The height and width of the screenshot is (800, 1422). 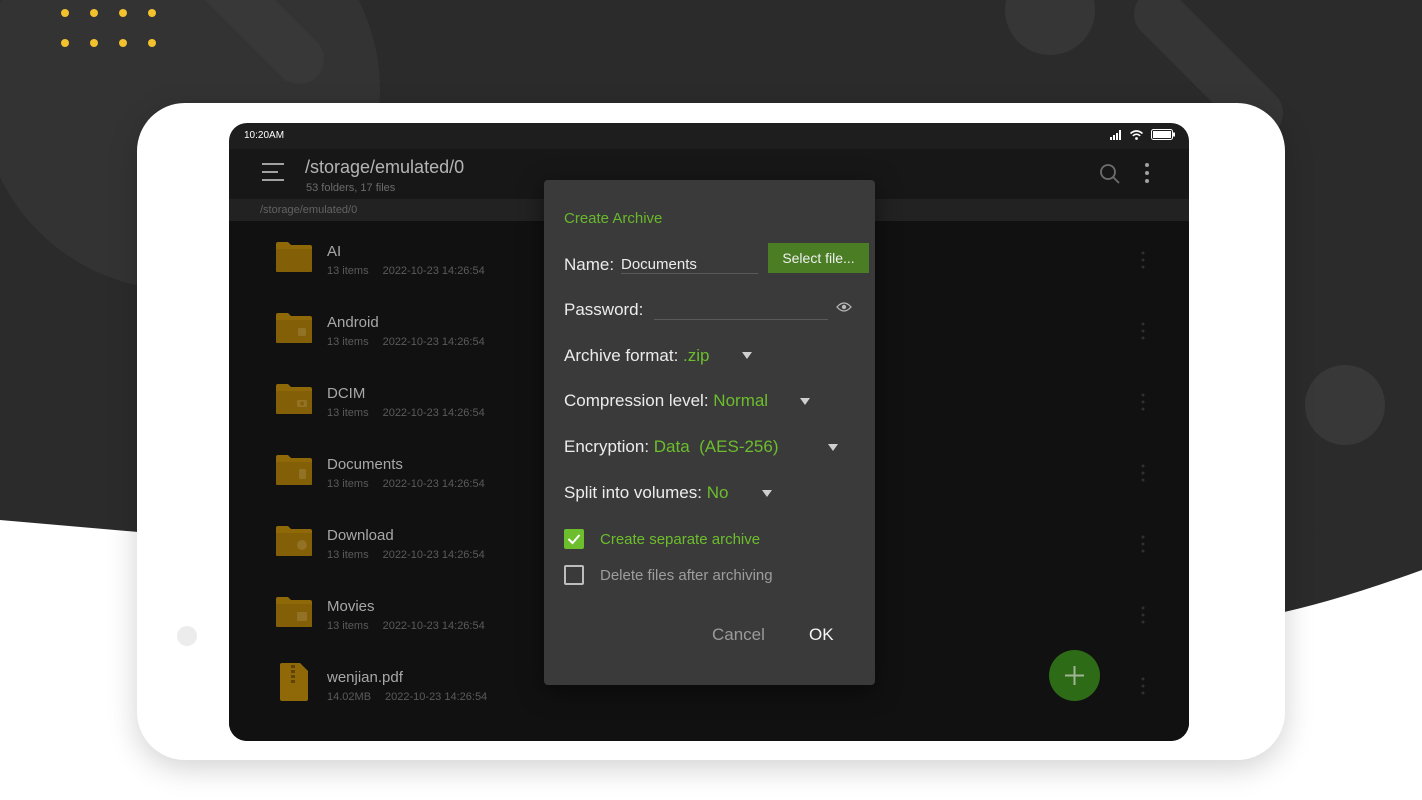 What do you see at coordinates (264, 135) in the screenshot?
I see `status-time: 10:20AM` at bounding box center [264, 135].